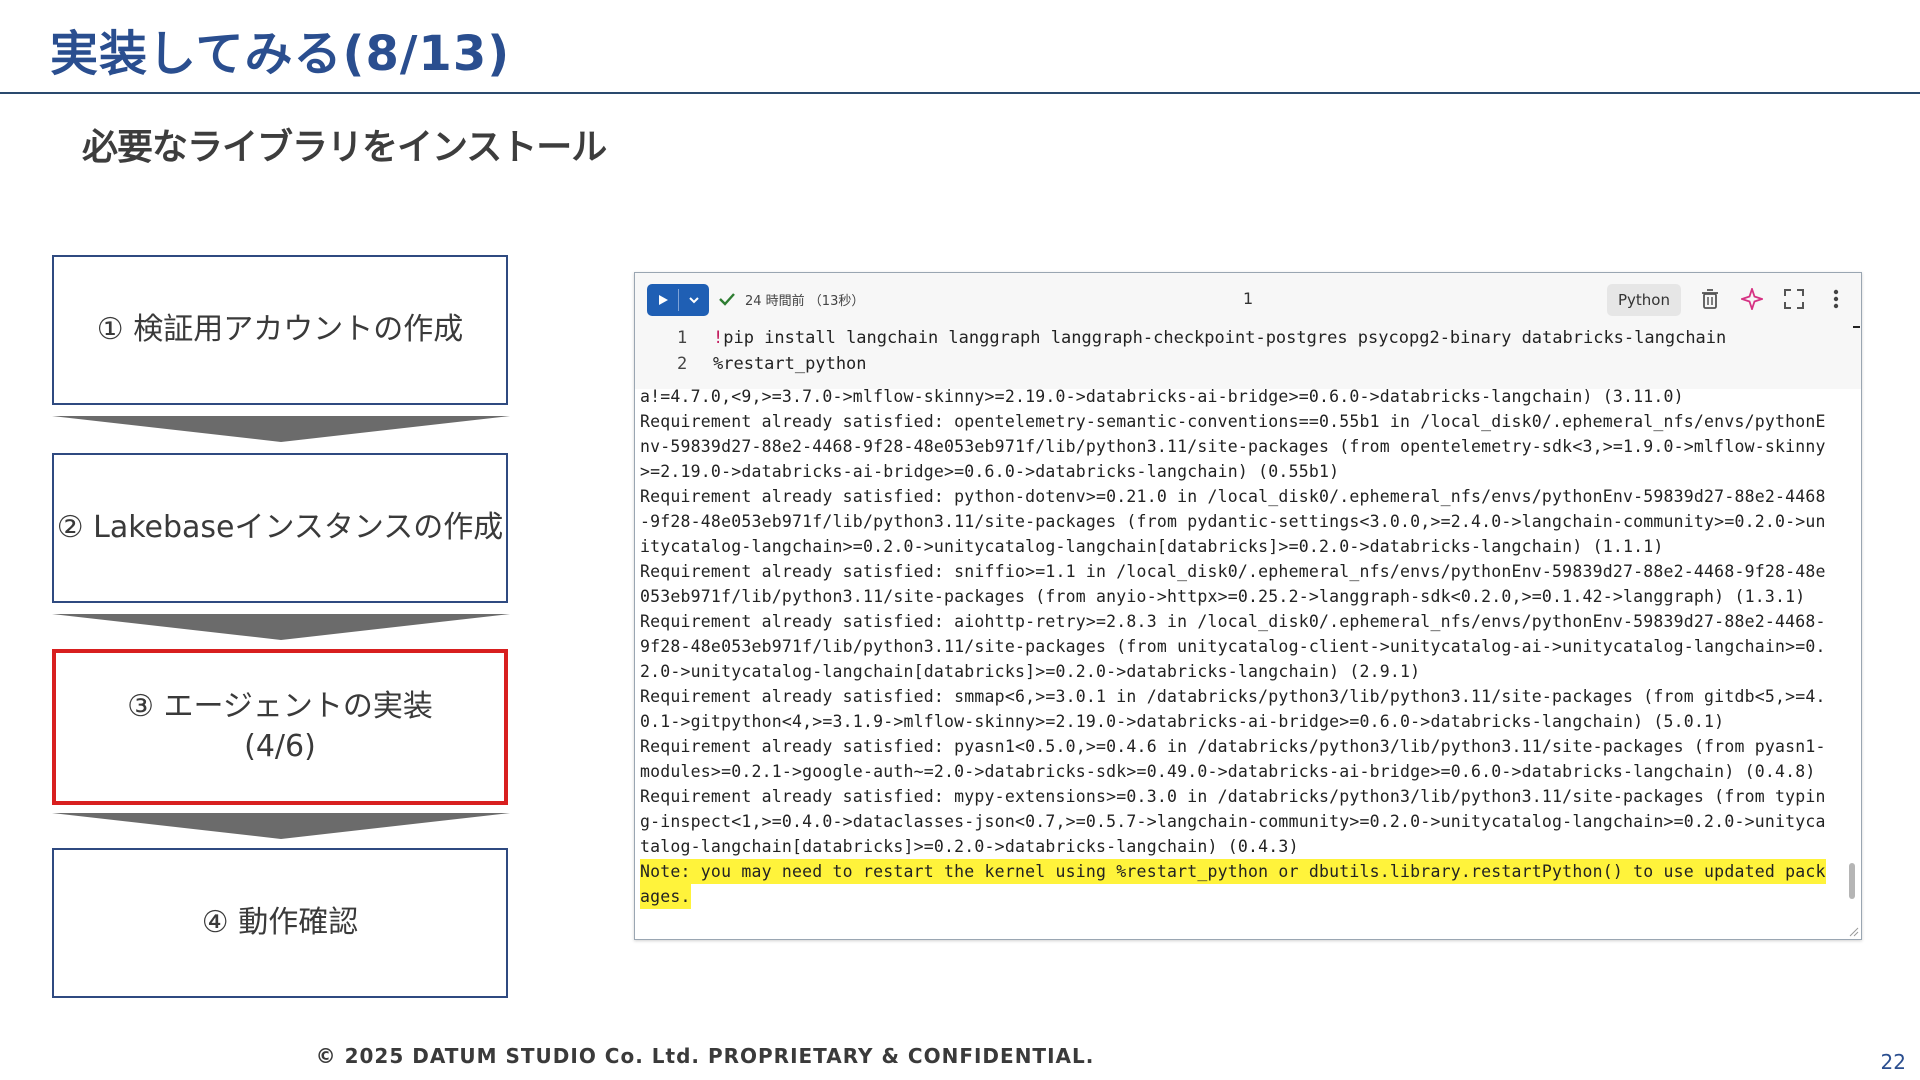 The width and height of the screenshot is (1920, 1080). What do you see at coordinates (280, 54) in the screenshot?
I see `slide-title: 実装してみる(8/13)` at bounding box center [280, 54].